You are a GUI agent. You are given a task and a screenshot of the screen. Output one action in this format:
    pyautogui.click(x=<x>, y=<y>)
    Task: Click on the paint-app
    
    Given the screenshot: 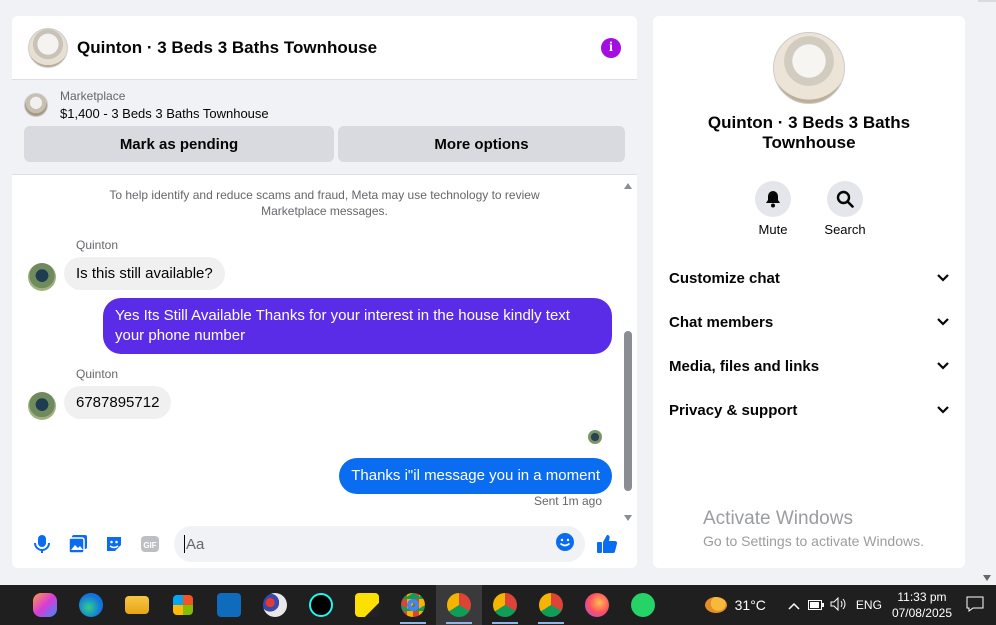 What is the action you would take?
    pyautogui.click(x=275, y=605)
    